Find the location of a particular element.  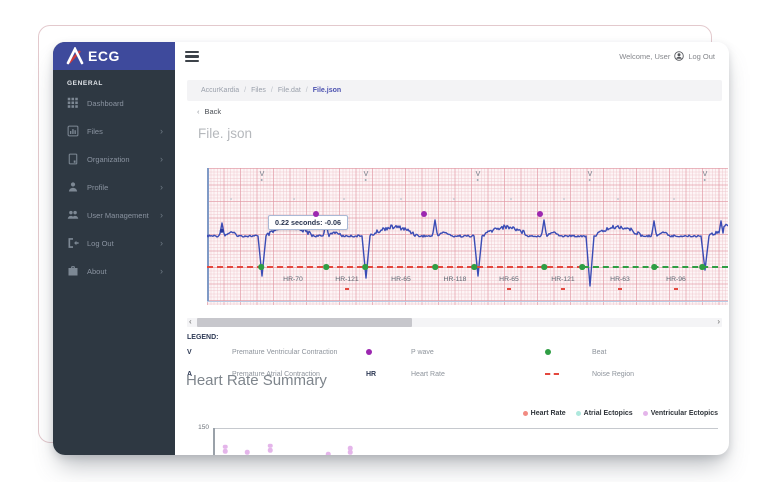

hamburger-menu-icon is located at coordinates (192, 57).